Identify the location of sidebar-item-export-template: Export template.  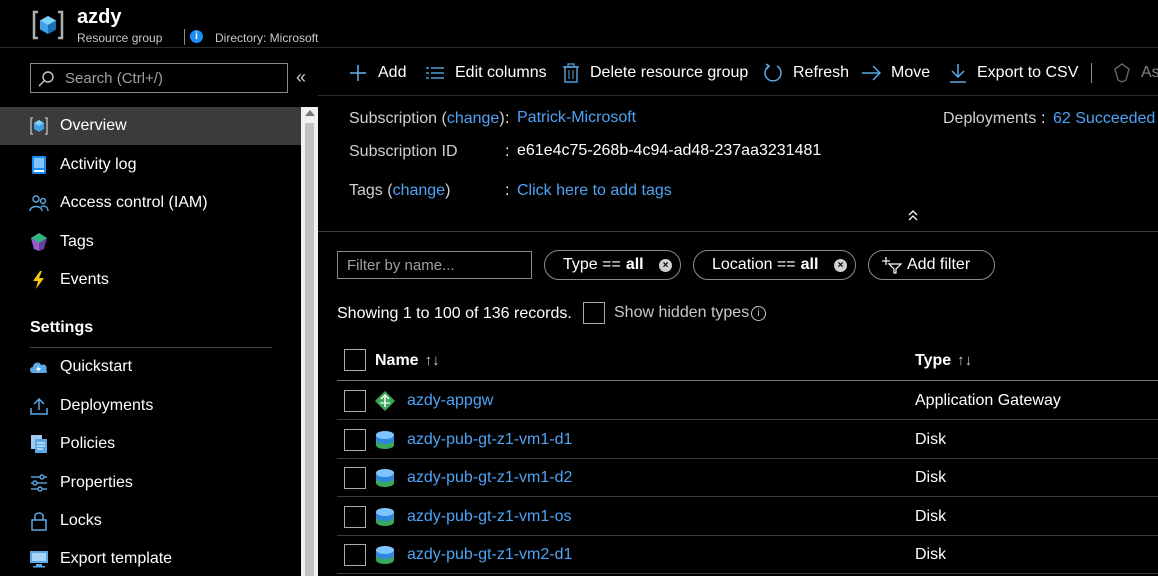
(150, 558).